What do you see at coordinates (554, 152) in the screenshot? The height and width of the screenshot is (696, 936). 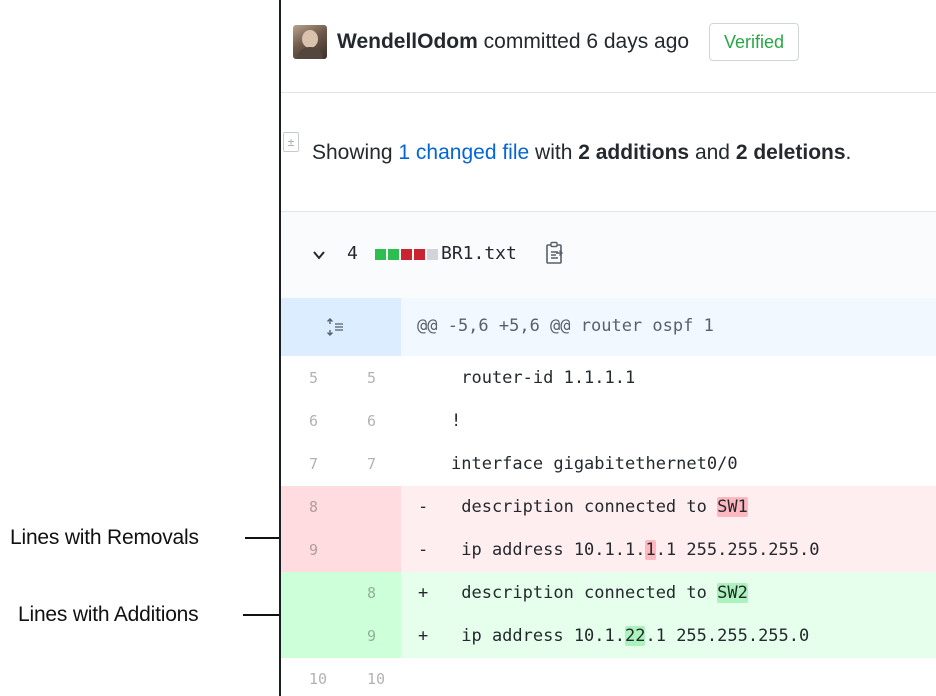 I see `summary-with: with` at bounding box center [554, 152].